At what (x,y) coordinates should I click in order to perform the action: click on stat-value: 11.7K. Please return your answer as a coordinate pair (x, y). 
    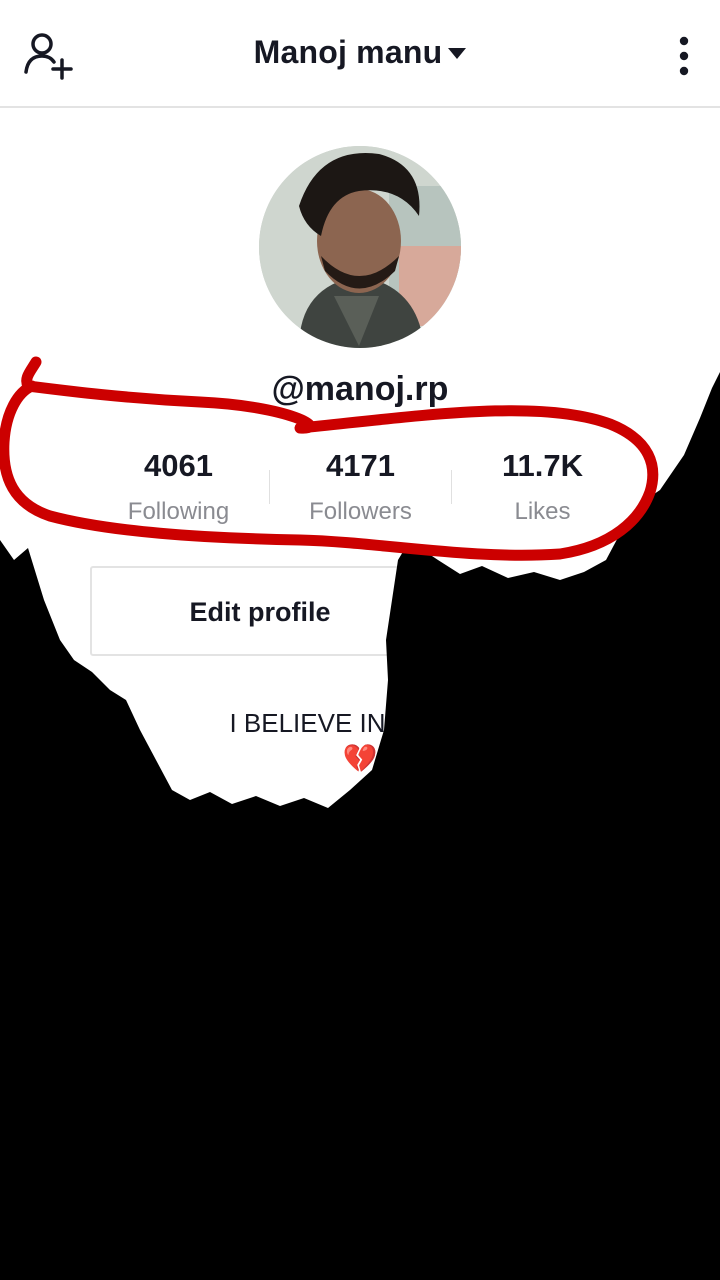
    Looking at the image, I should click on (542, 465).